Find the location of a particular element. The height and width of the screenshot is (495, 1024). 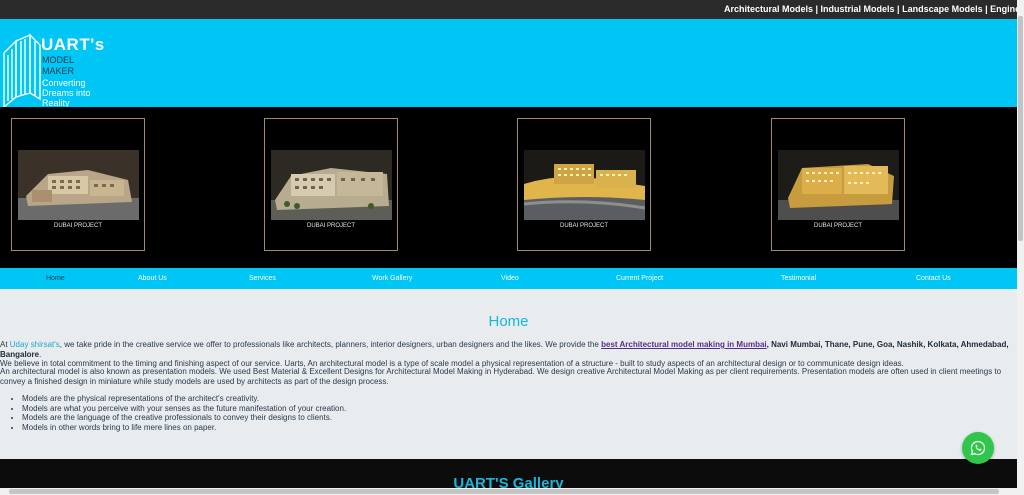

owner-name-link: Uday shirsat's is located at coordinates (35, 344).